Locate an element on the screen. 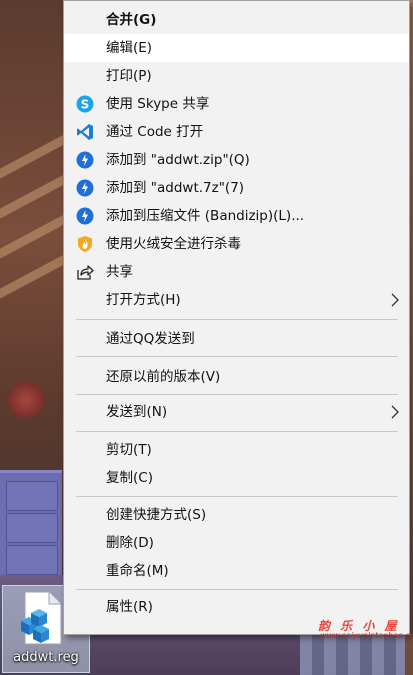  menu-item-add-to-7z: 添加到 "addwt.7z"(7) is located at coordinates (236, 188).